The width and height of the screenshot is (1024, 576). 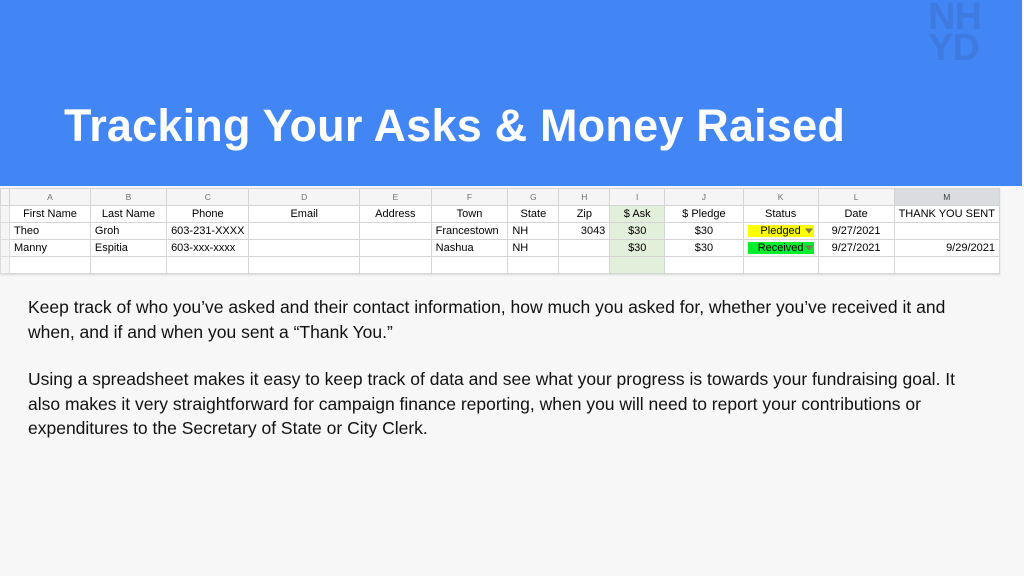 What do you see at coordinates (780, 231) in the screenshot?
I see `cell-status: Pledged` at bounding box center [780, 231].